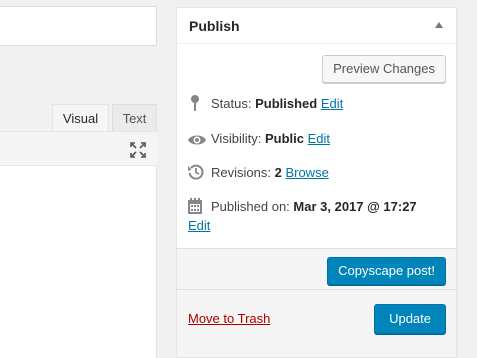  What do you see at coordinates (332, 103) in the screenshot?
I see `status-edit-link: Edit` at bounding box center [332, 103].